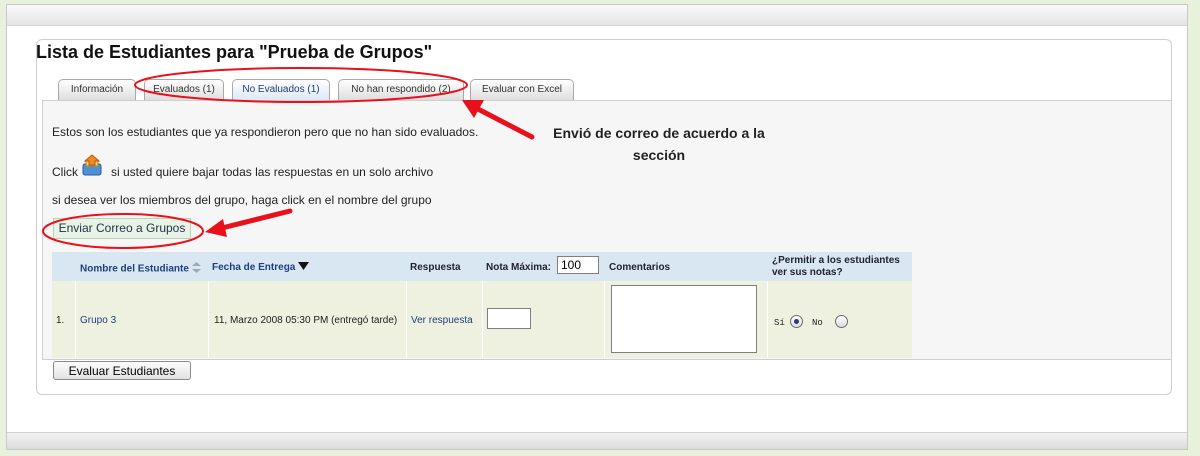 Image resolution: width=1200 pixels, height=456 pixels. What do you see at coordinates (301, 85) in the screenshot?
I see `tabs-highlight-ellipse` at bounding box center [301, 85].